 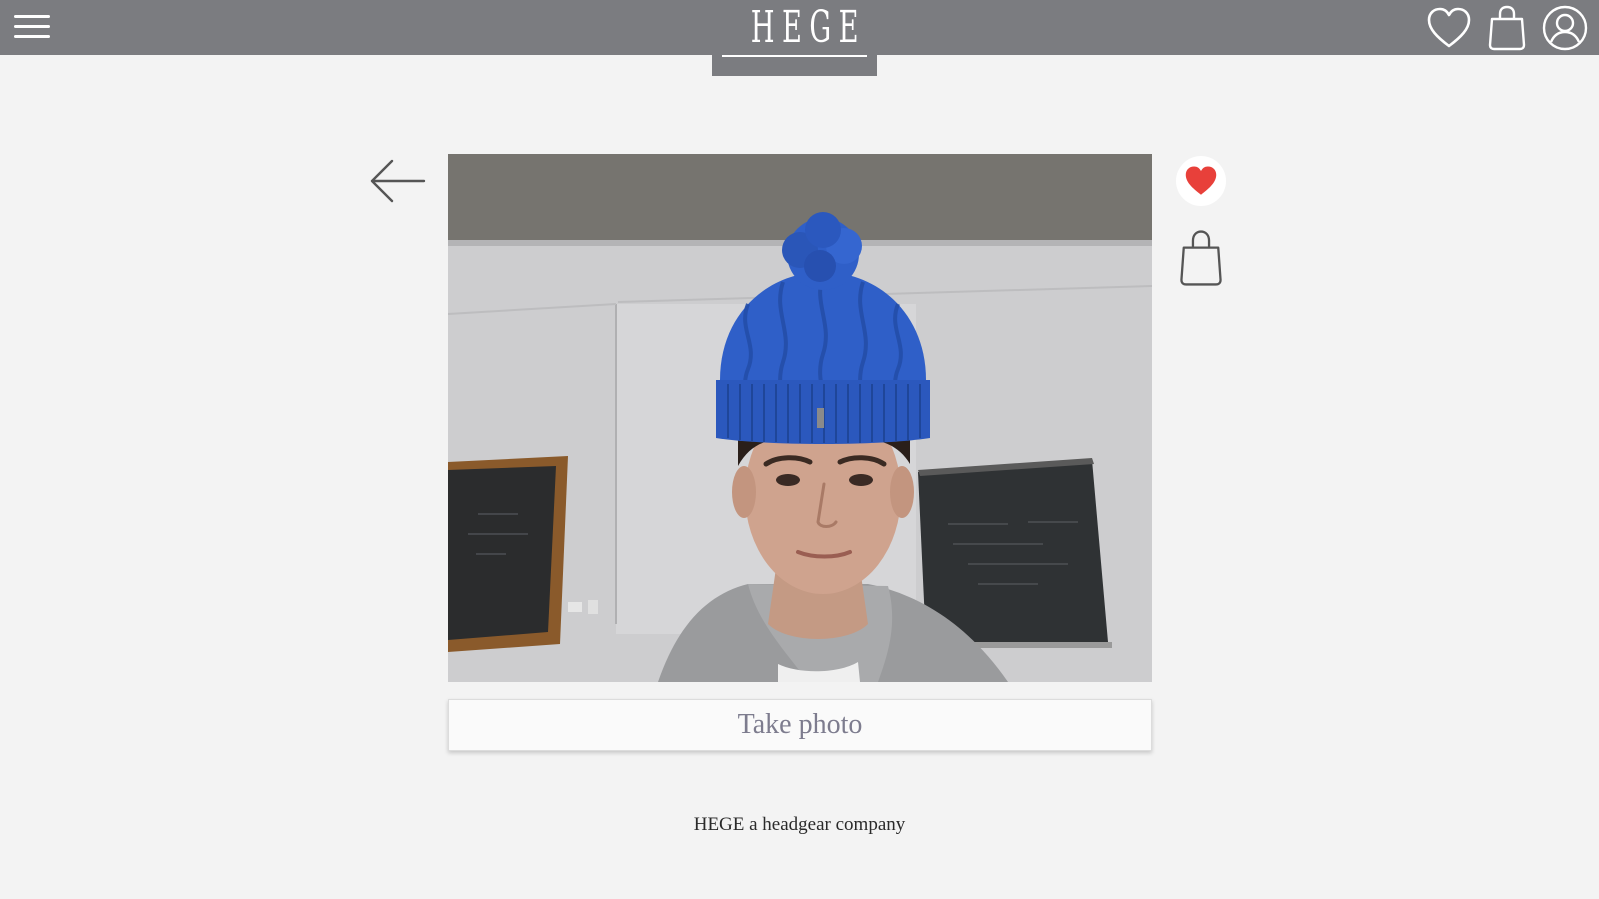 I want to click on side-actions, so click(x=1202, y=222).